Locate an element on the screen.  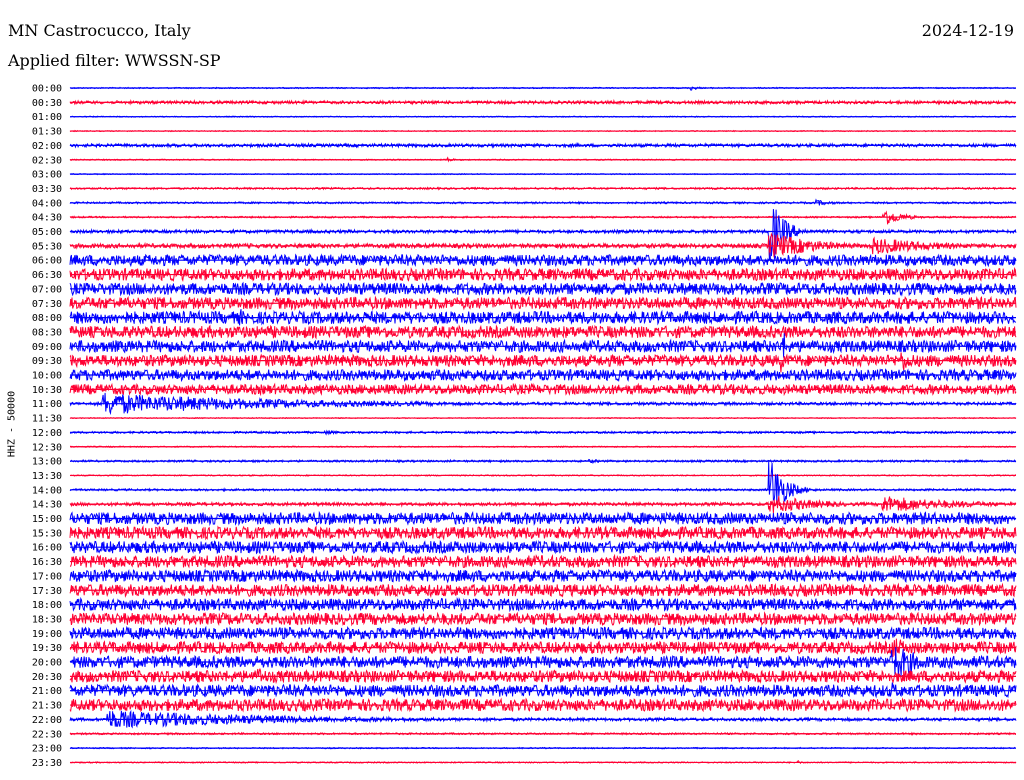
time-tick-label: 15:00 is located at coordinates (47, 519).